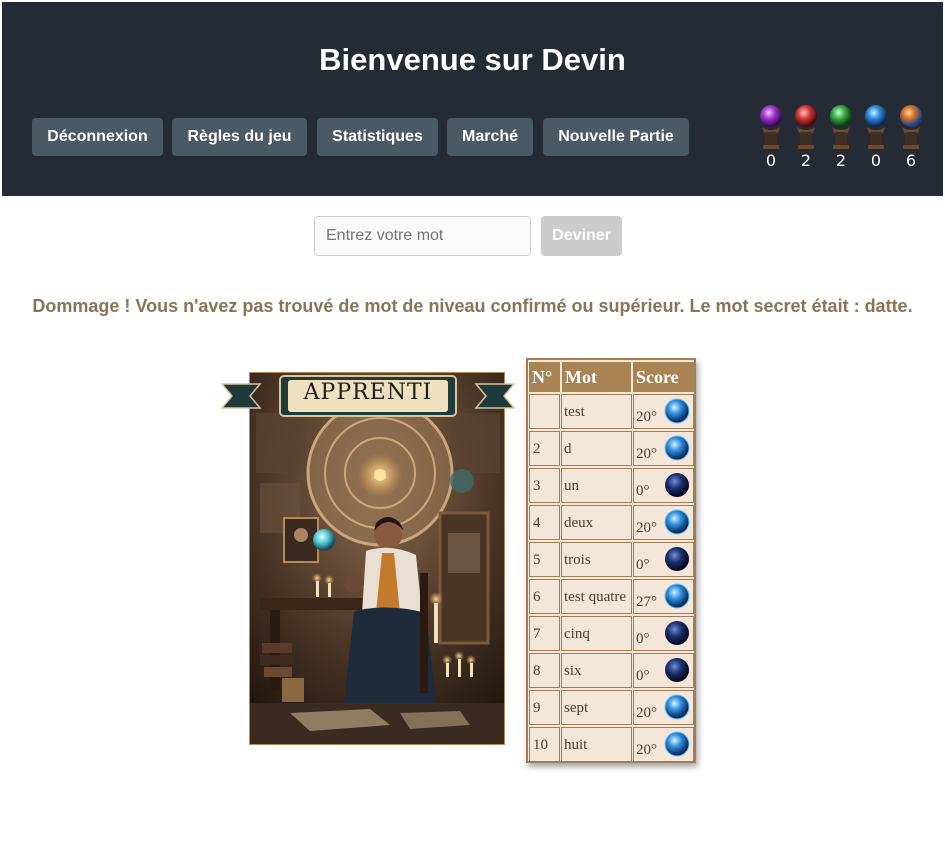 The image size is (945, 860). I want to click on logout-button: Déconnexion, so click(97, 137).